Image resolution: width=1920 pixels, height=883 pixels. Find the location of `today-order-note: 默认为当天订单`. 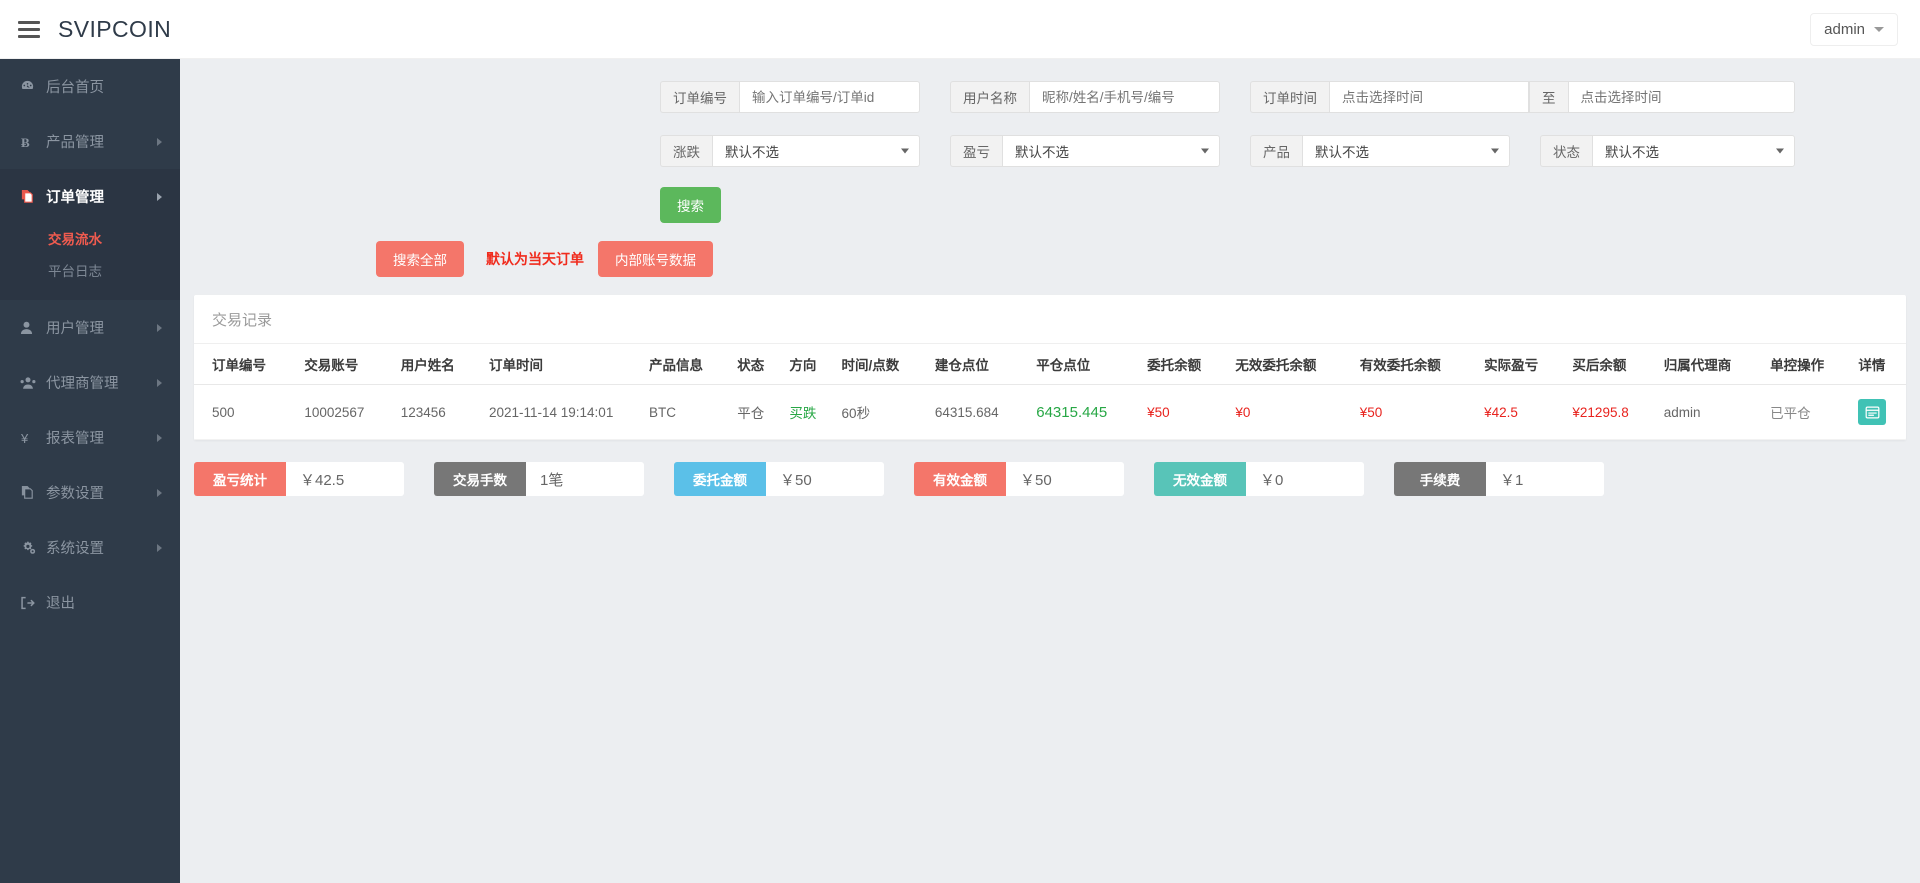

today-order-note: 默认为当天订单 is located at coordinates (535, 259).